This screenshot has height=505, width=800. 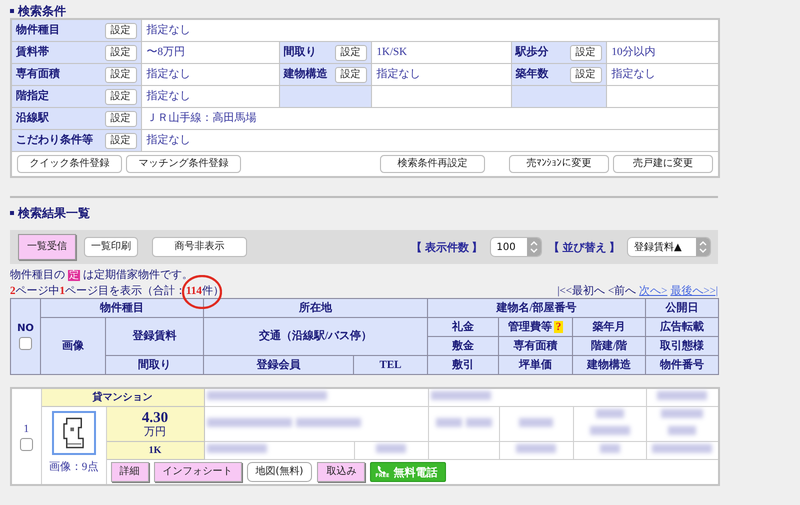 I want to click on property-type: 貸マンション, so click(x=122, y=397).